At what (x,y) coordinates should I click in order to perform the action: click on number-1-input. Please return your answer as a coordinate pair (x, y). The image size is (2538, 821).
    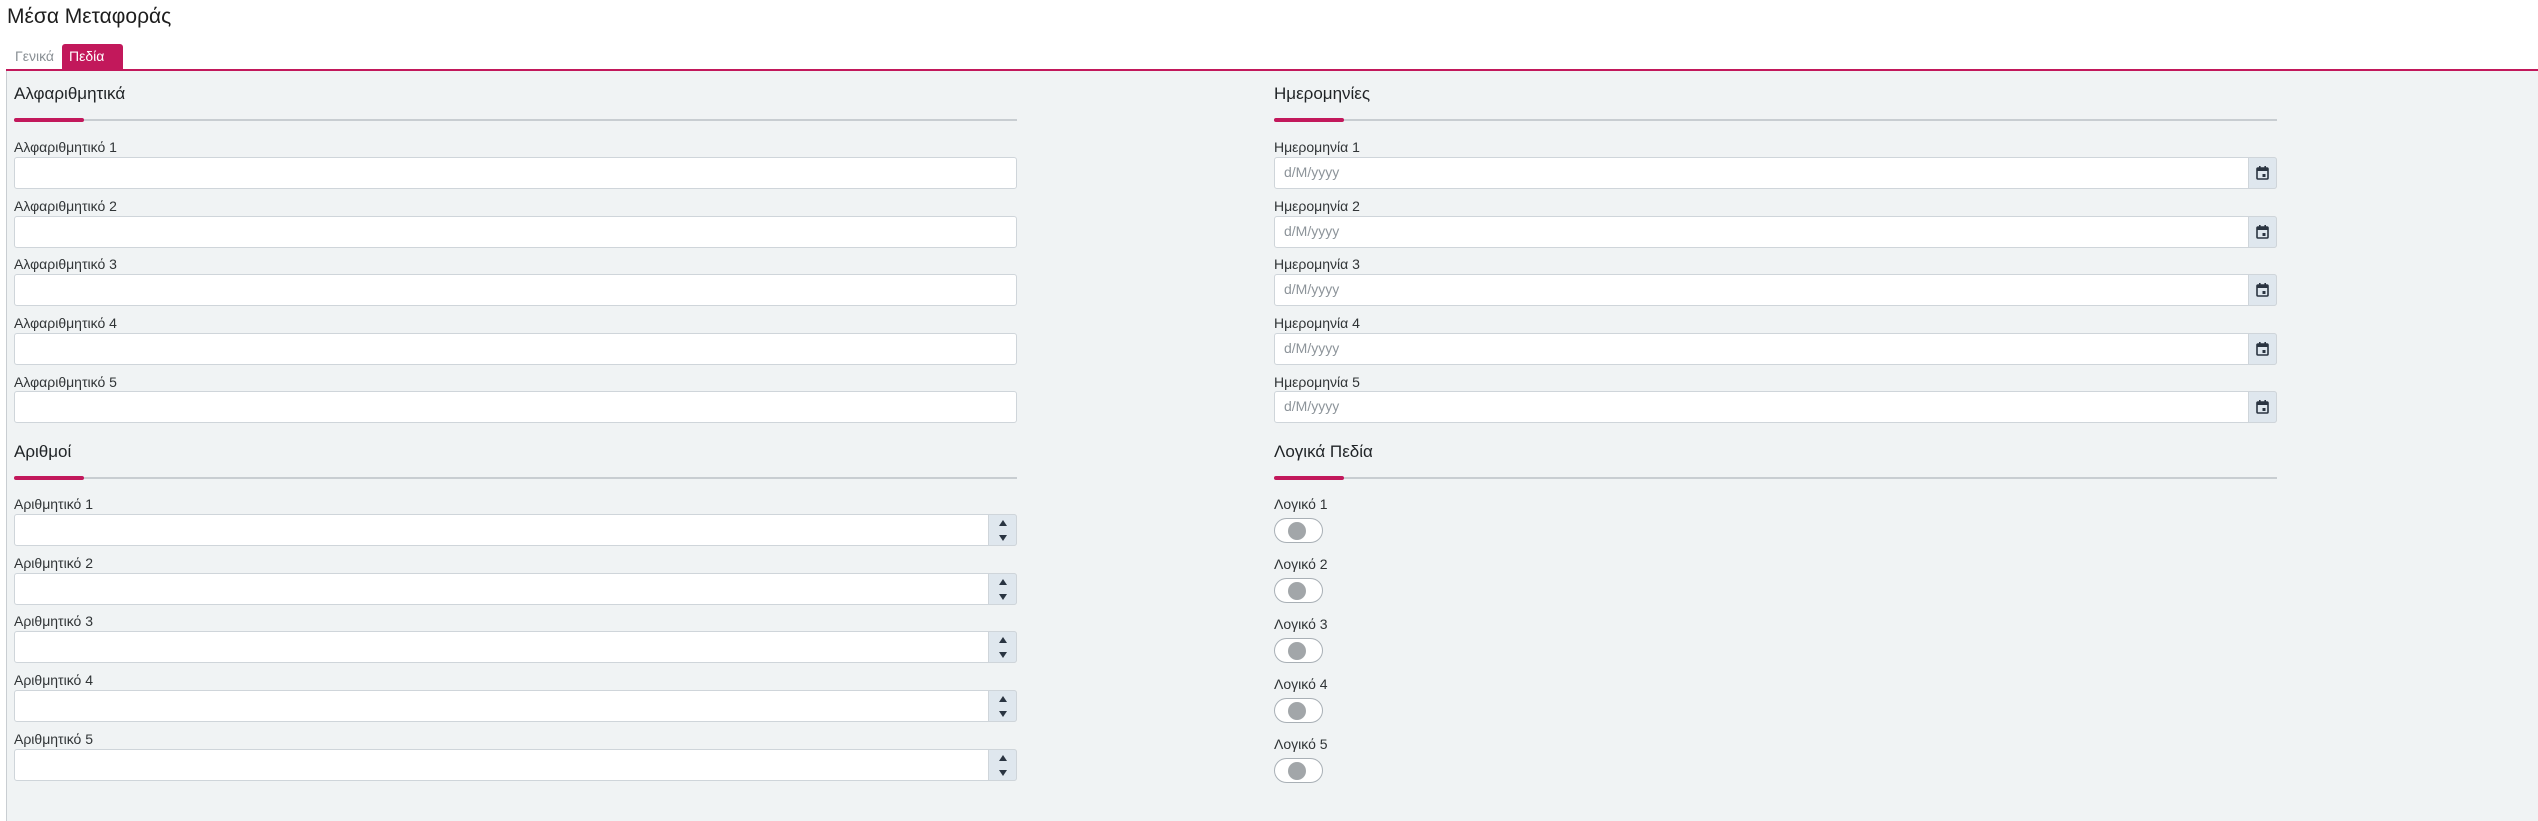
    Looking at the image, I should click on (515, 530).